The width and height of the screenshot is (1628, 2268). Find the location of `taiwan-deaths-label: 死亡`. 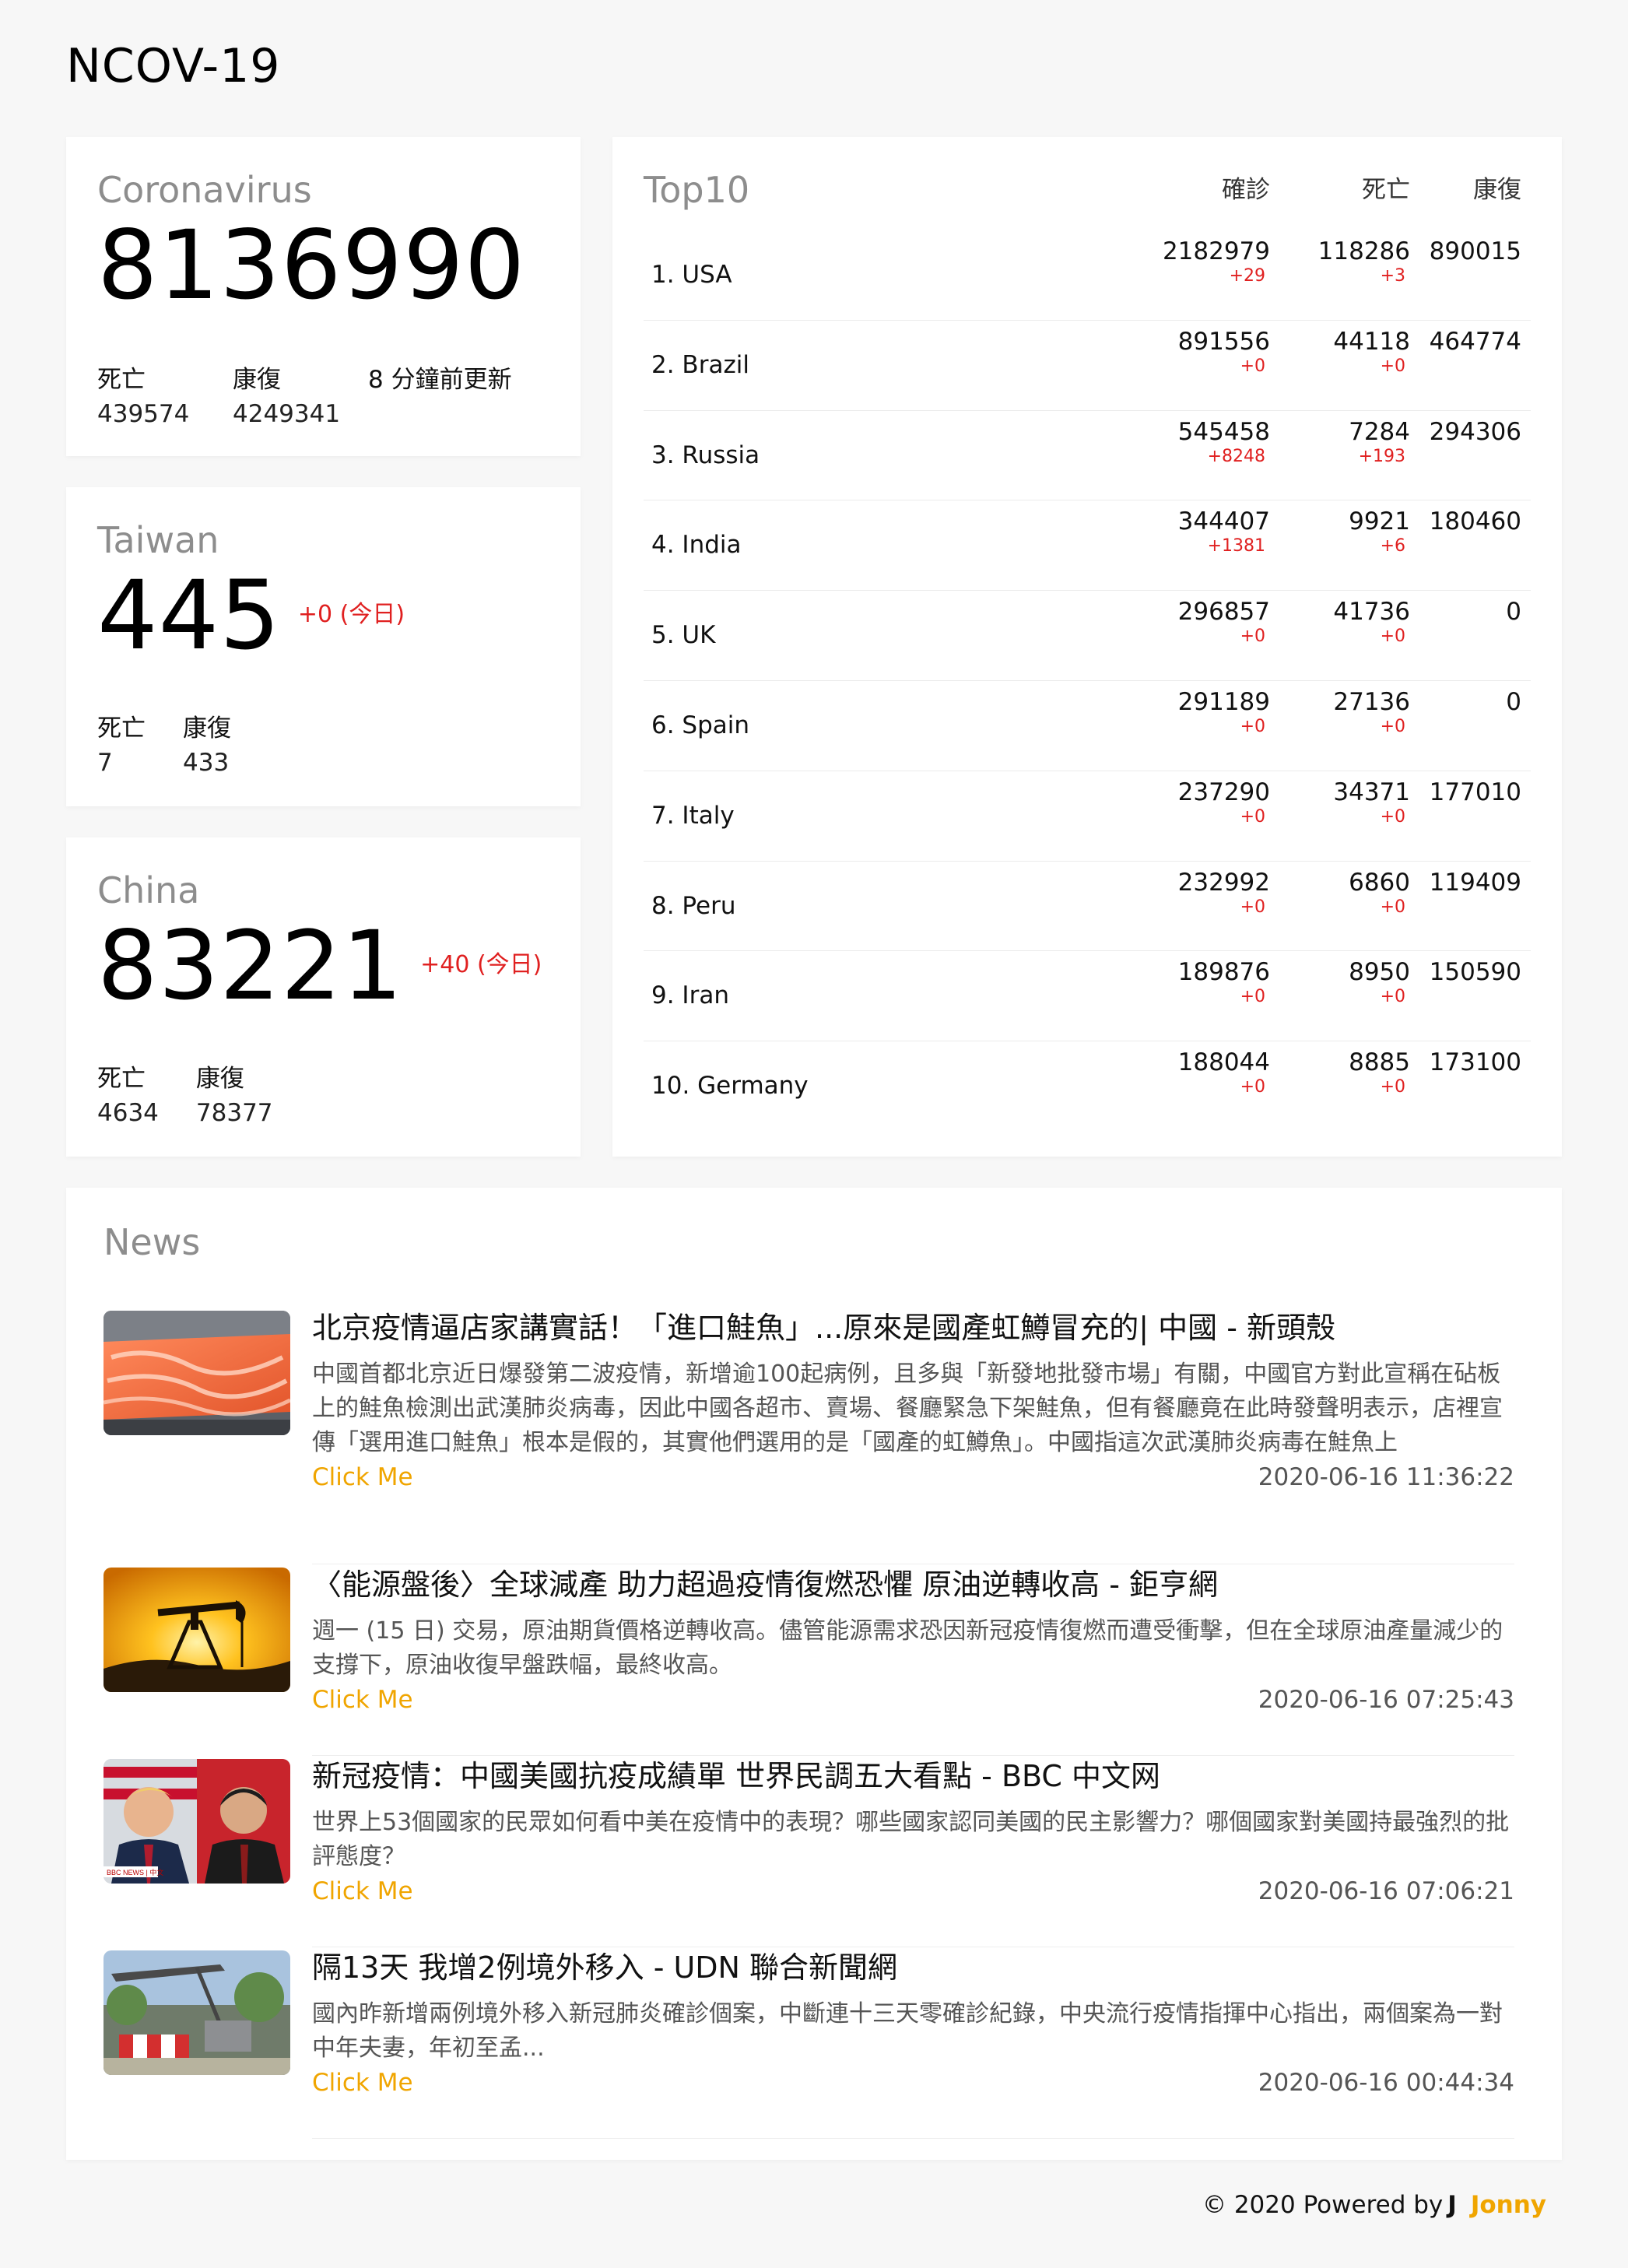

taiwan-deaths-label: 死亡 is located at coordinates (121, 728).